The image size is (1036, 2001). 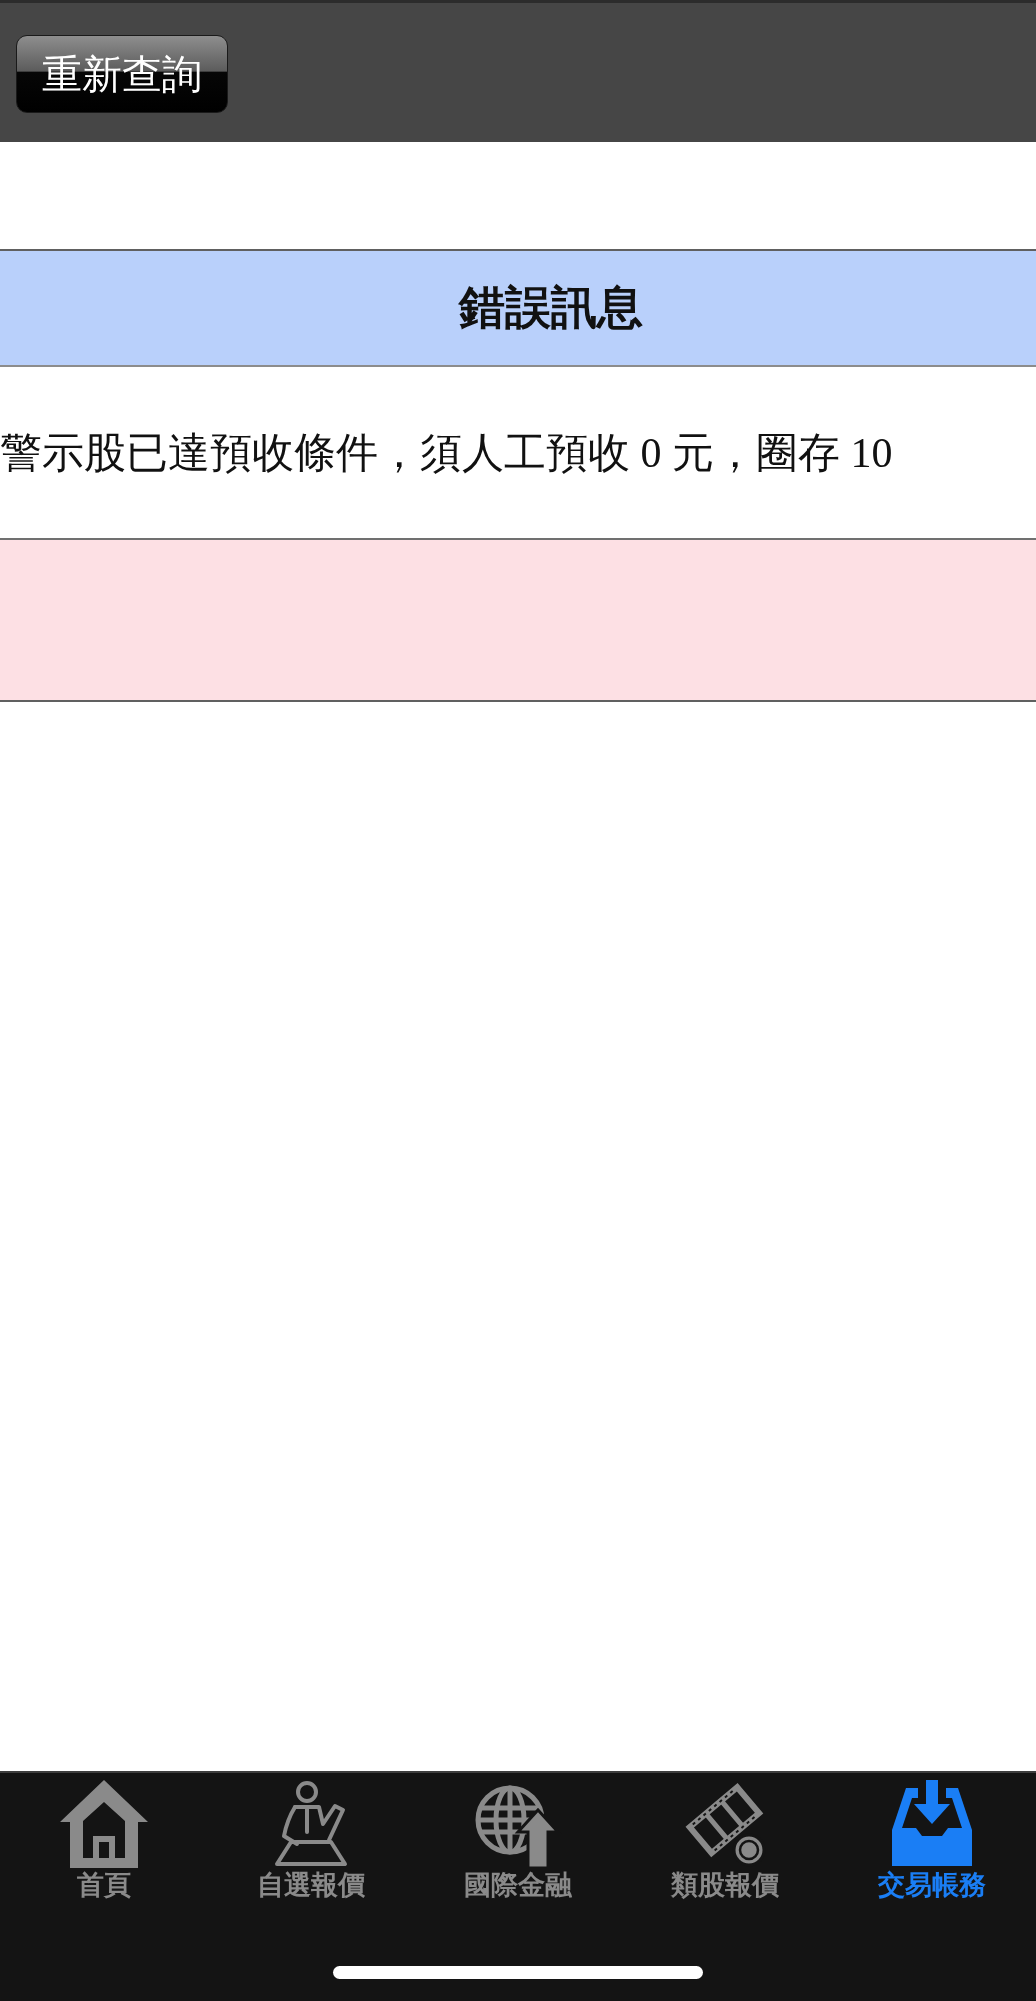 I want to click on tab: 首頁, so click(x=103, y=1841).